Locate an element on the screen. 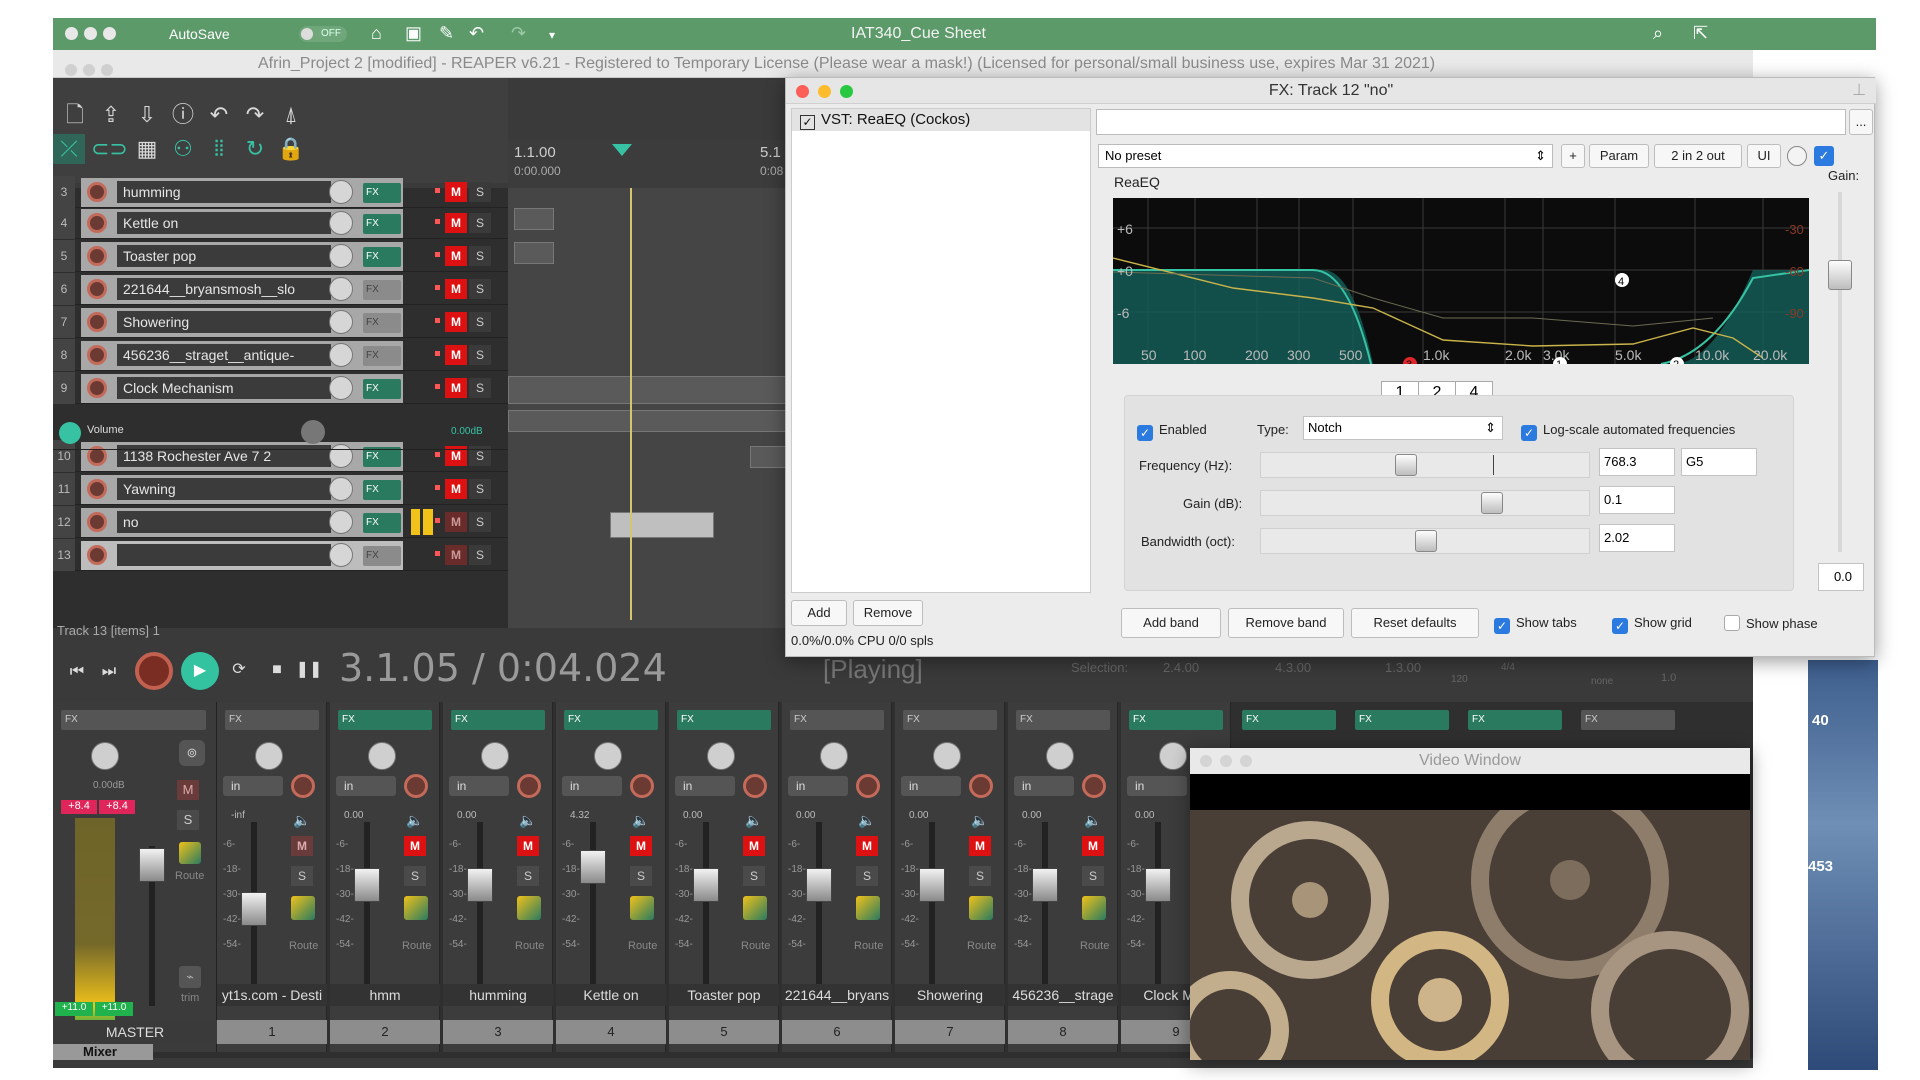 This screenshot has height=1080, width=1920. wet-knob is located at coordinates (1797, 156).